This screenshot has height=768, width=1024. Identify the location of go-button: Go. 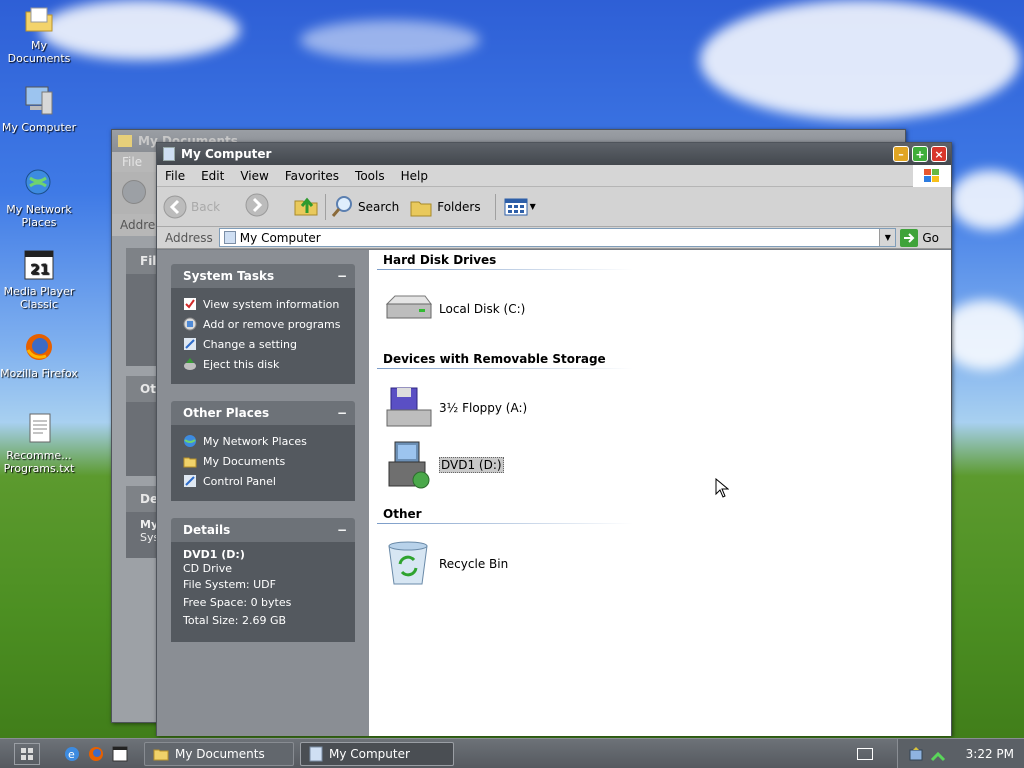
(923, 237).